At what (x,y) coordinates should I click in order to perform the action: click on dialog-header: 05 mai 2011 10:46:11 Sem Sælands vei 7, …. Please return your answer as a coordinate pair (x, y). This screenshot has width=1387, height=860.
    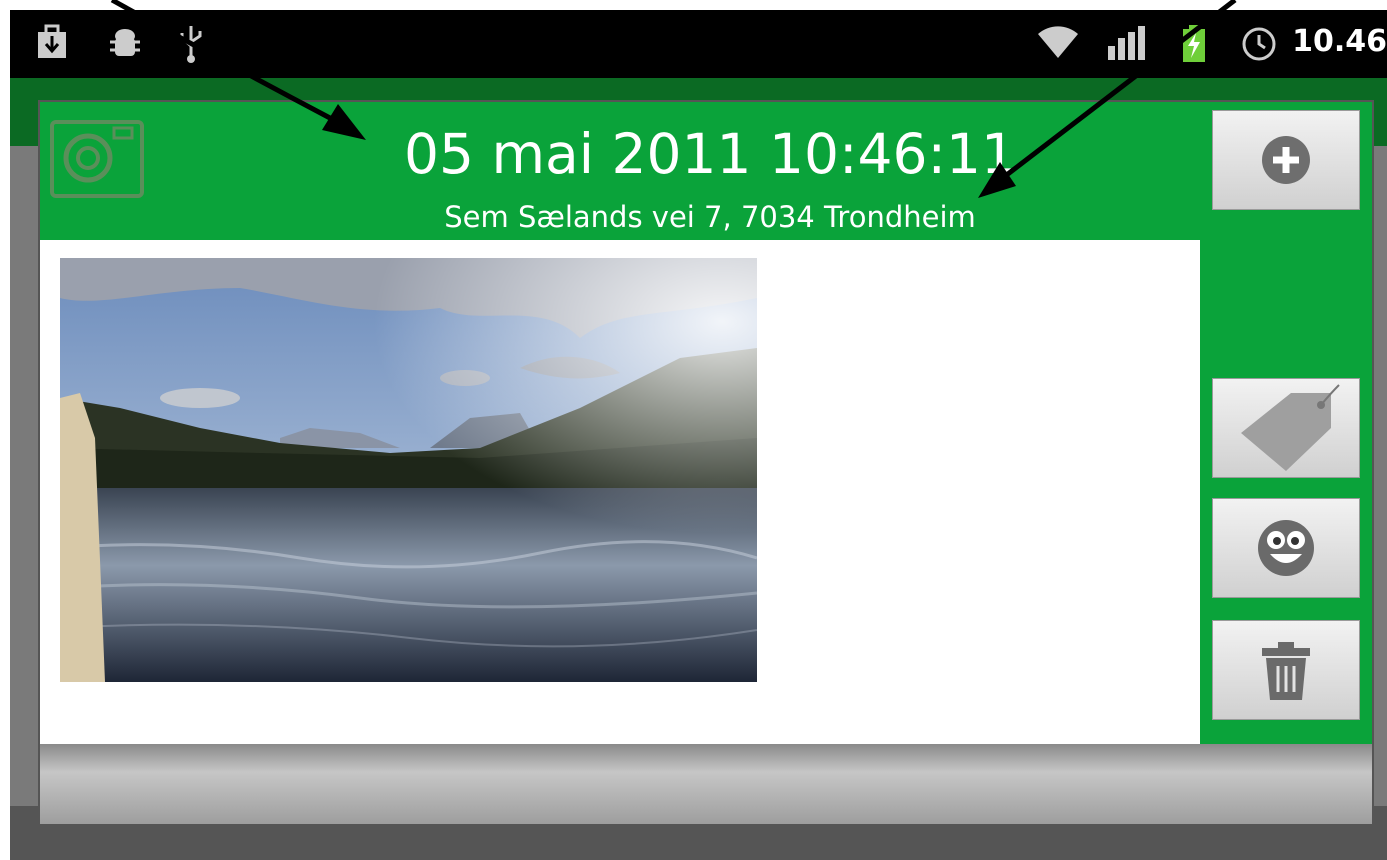
    Looking at the image, I should click on (620, 171).